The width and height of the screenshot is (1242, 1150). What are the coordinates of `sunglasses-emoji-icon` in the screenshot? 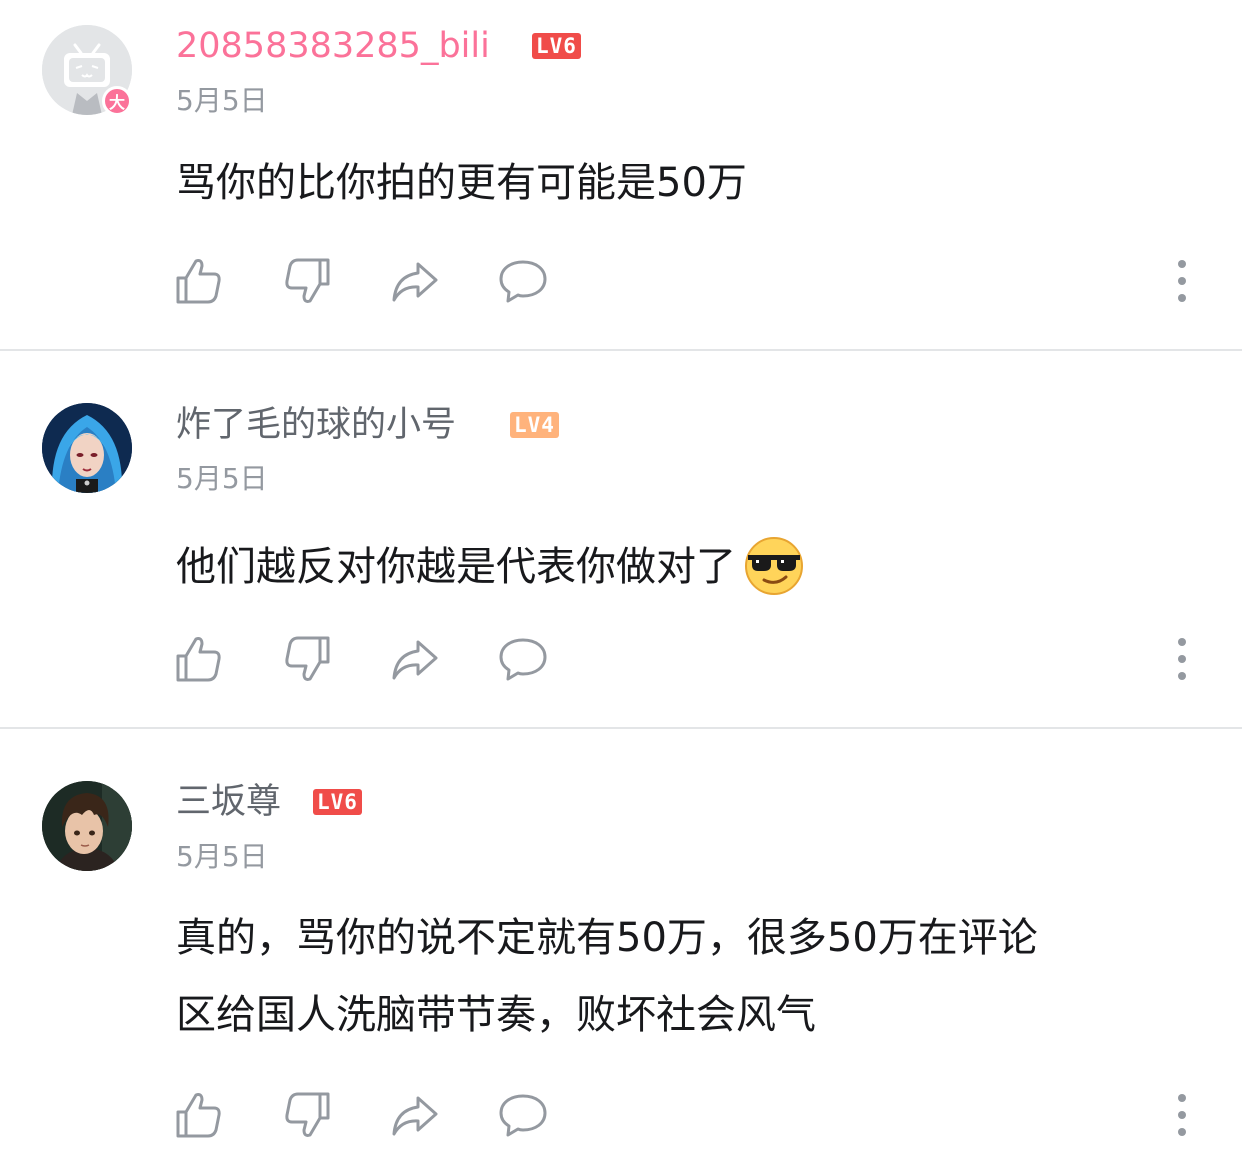 It's located at (774, 566).